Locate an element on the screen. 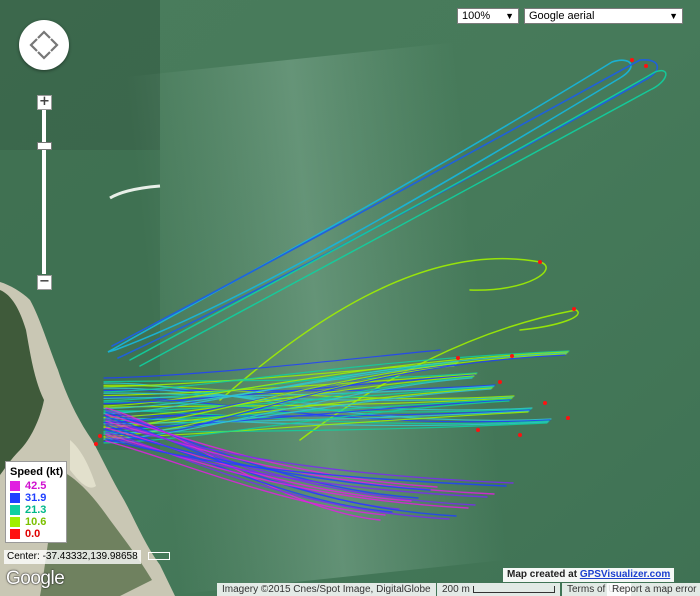 The image size is (700, 596). scale-line is located at coordinates (513, 589).